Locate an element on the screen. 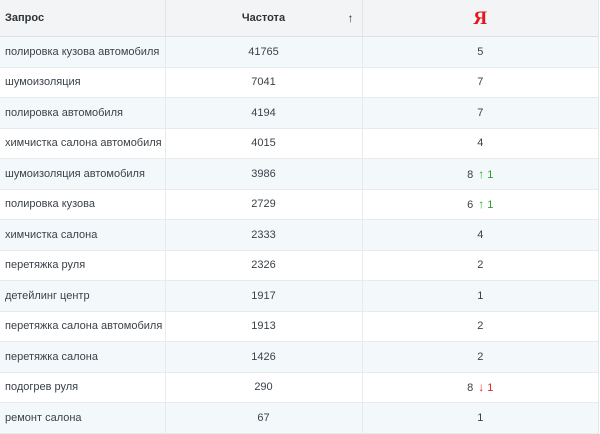 Image resolution: width=600 pixels, height=434 pixels. position-cell: 6 ↑ 1 is located at coordinates (480, 204).